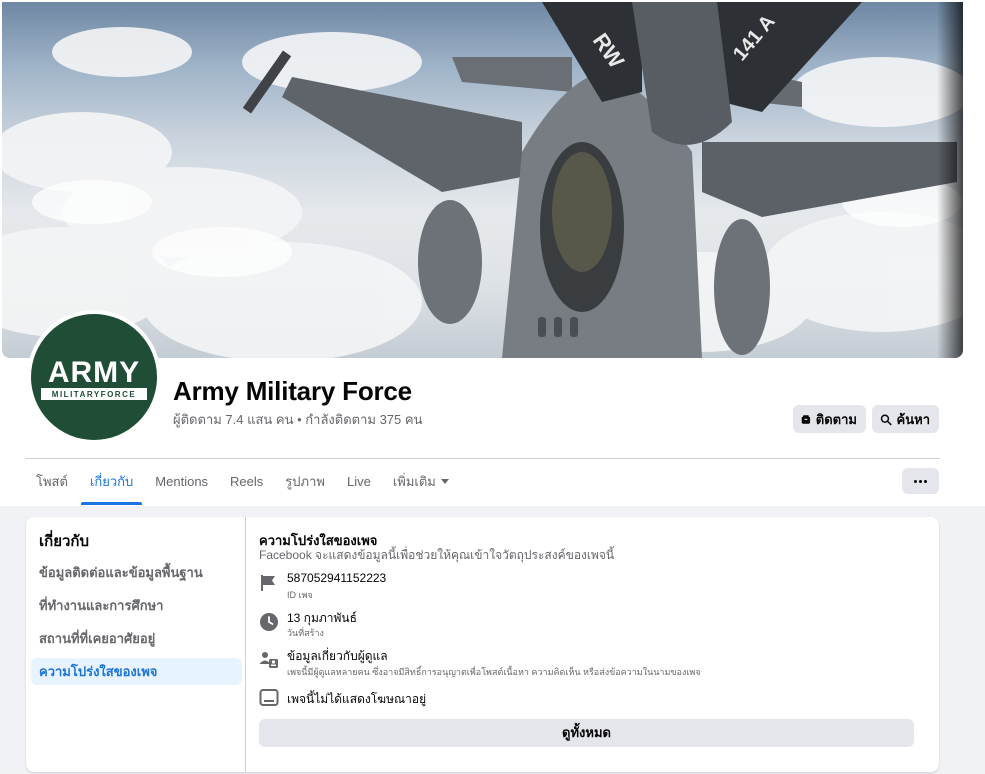 Image resolution: width=985 pixels, height=774 pixels. I want to click on see-all-button: ดูทั้งหมด, so click(586, 733).